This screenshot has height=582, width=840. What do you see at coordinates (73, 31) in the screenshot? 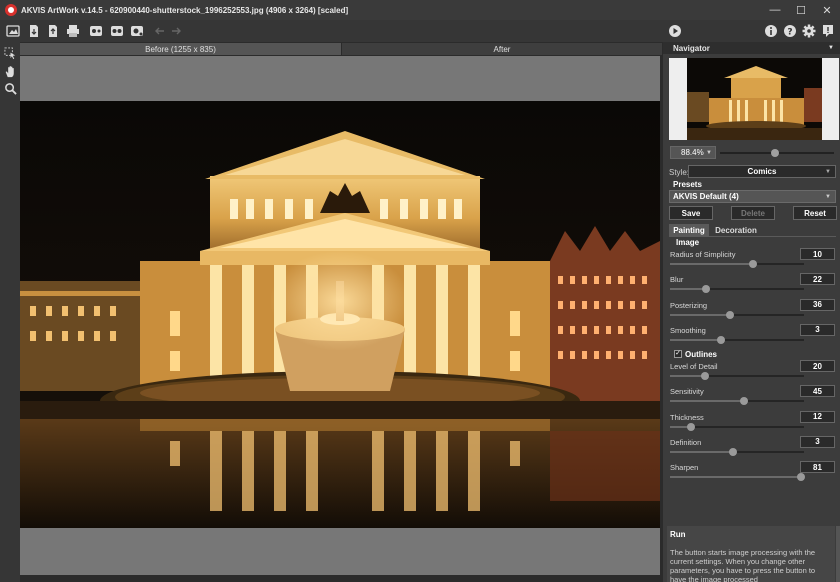
I see `print-icon` at bounding box center [73, 31].